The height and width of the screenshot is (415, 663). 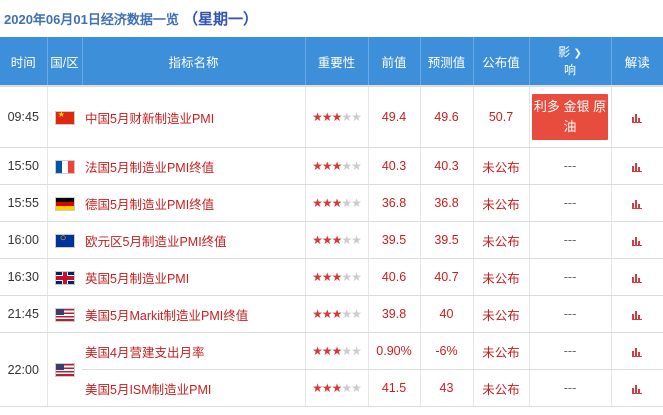 What do you see at coordinates (577, 53) in the screenshot?
I see `chevron-down-icon: ❯` at bounding box center [577, 53].